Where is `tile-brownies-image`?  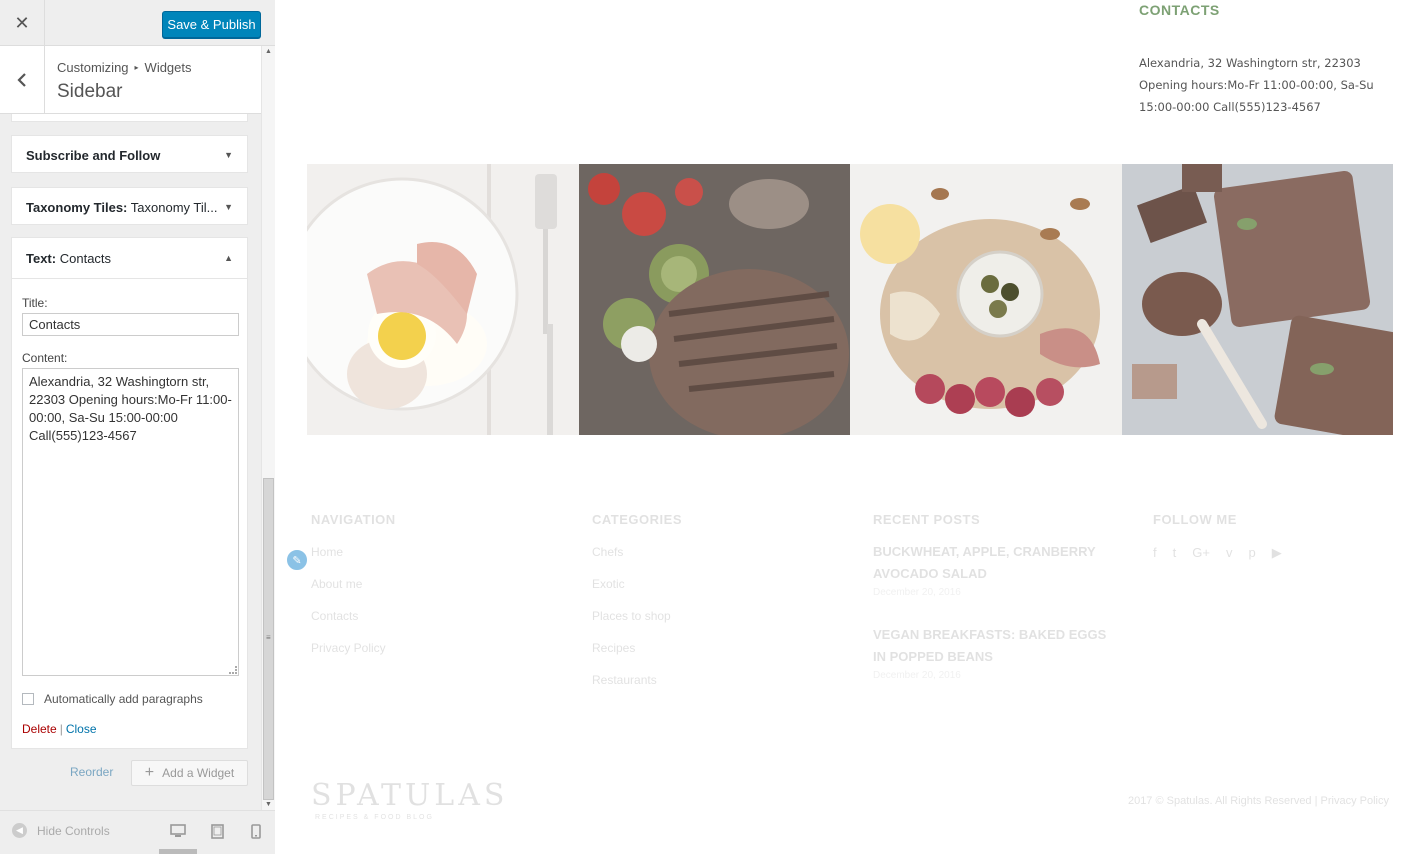 tile-brownies-image is located at coordinates (1257, 299).